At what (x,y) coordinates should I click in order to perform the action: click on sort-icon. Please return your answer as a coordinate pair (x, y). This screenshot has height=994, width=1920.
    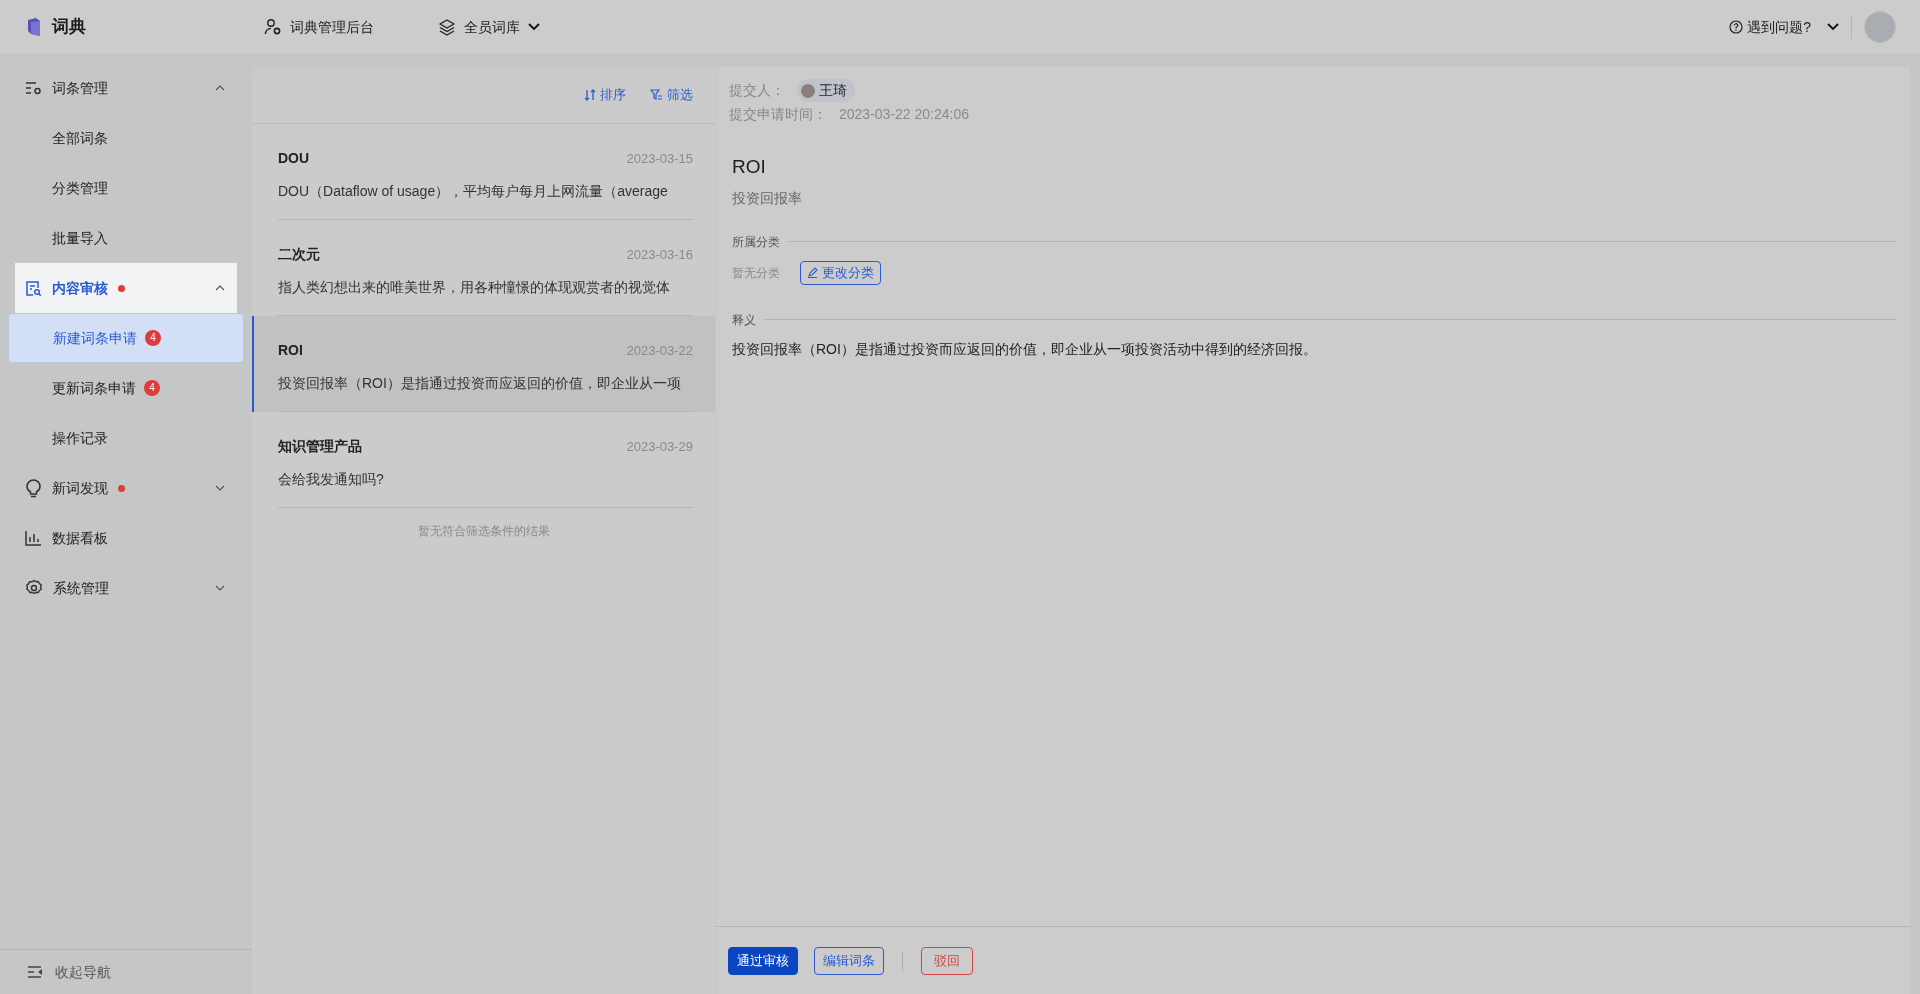
    Looking at the image, I should click on (590, 95).